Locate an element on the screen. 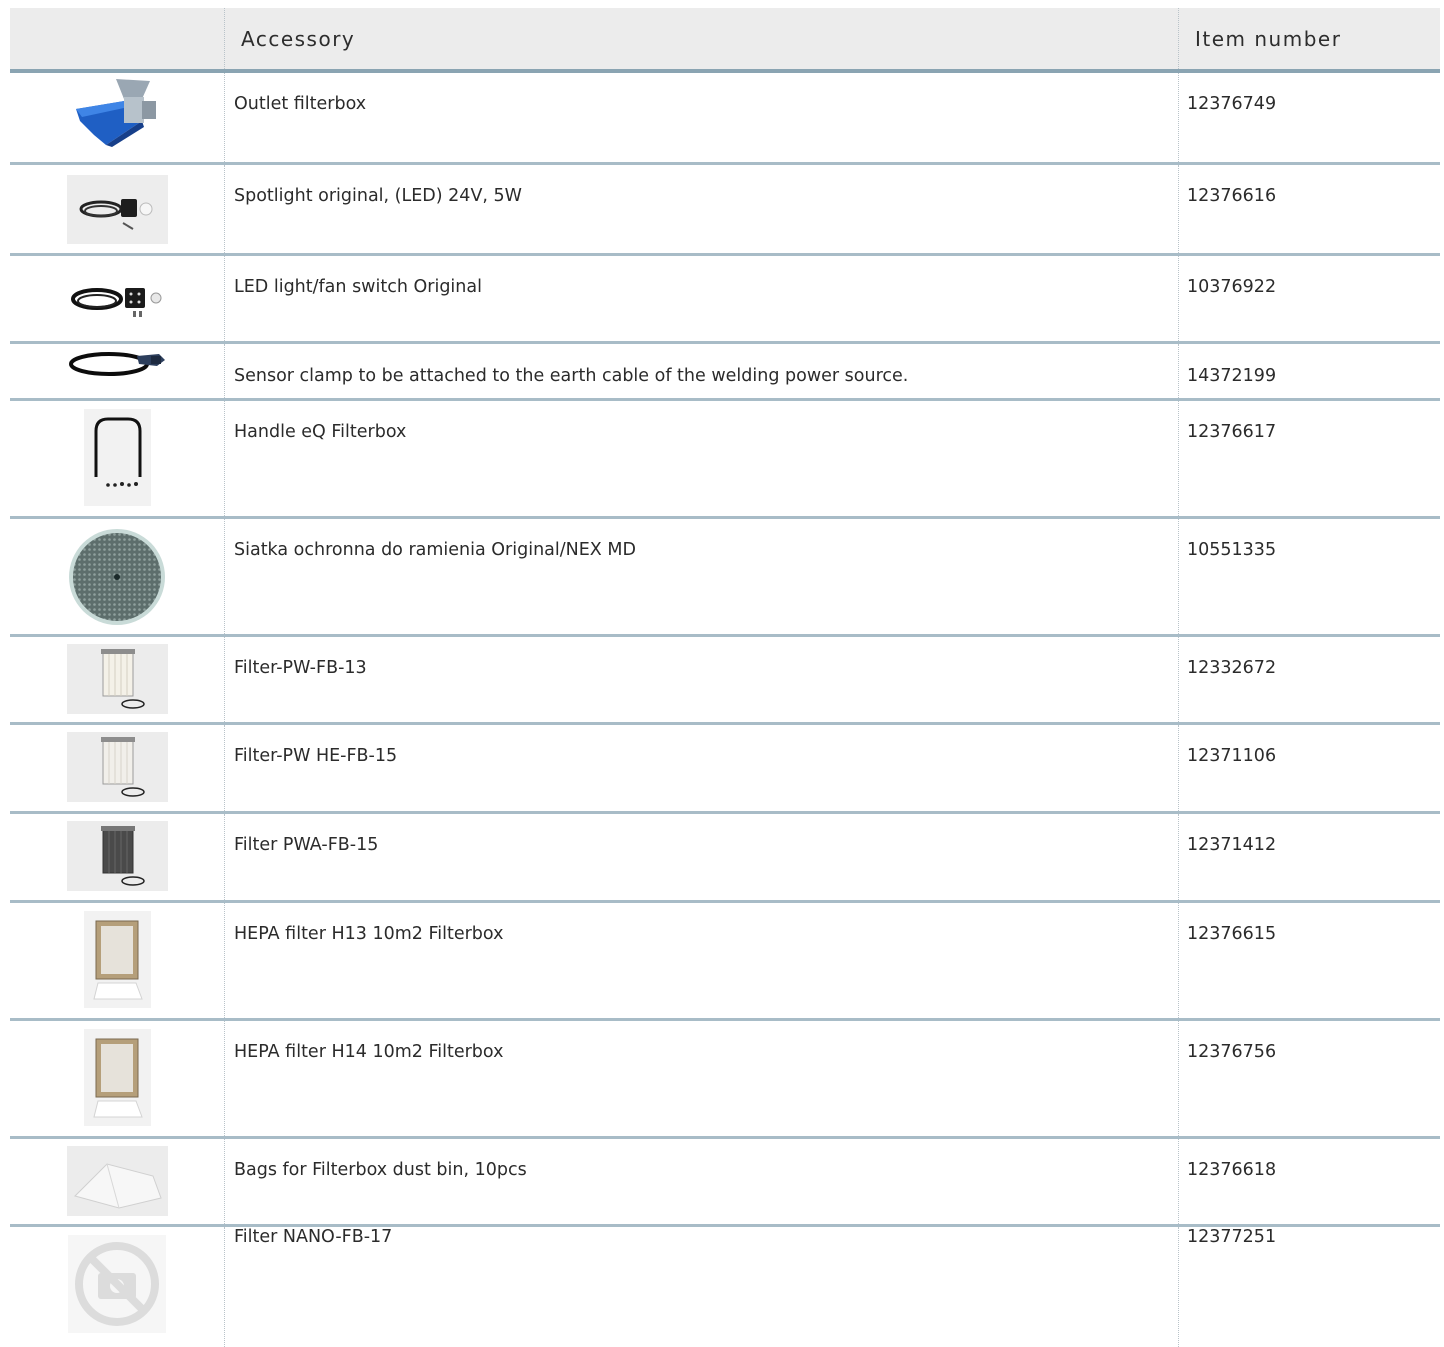 The width and height of the screenshot is (1444, 1347). row-item-number: 12376749 is located at coordinates (1232, 104).